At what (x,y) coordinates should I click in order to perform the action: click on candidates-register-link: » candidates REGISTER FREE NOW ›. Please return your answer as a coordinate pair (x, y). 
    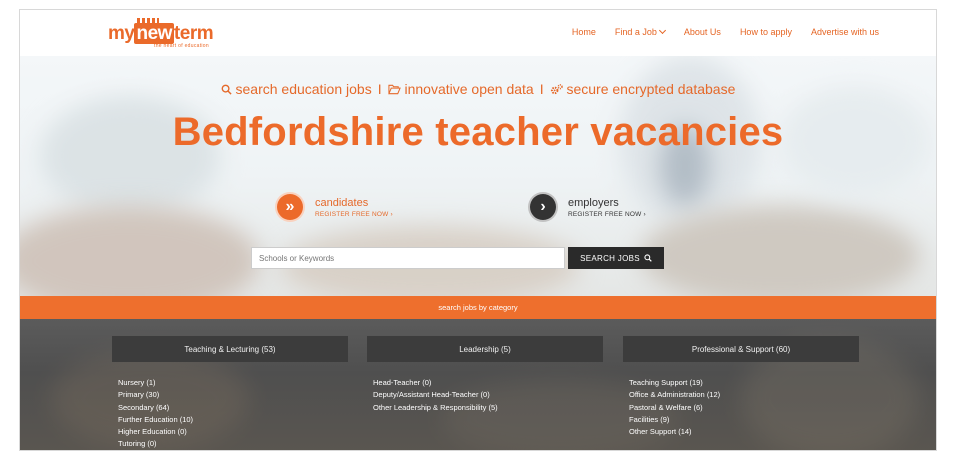
    Looking at the image, I should click on (334, 207).